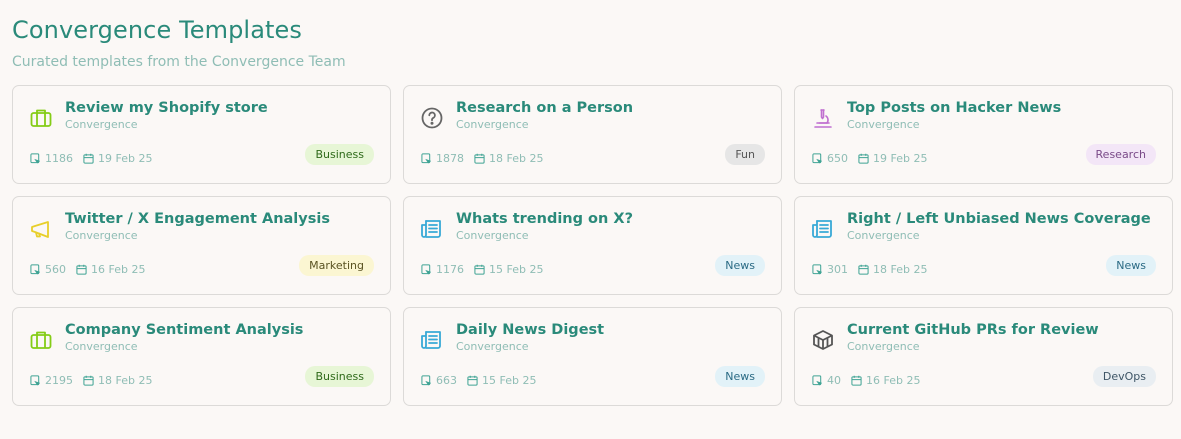 This screenshot has height=439, width=1181. What do you see at coordinates (450, 158) in the screenshot?
I see `usage-count: 1878` at bounding box center [450, 158].